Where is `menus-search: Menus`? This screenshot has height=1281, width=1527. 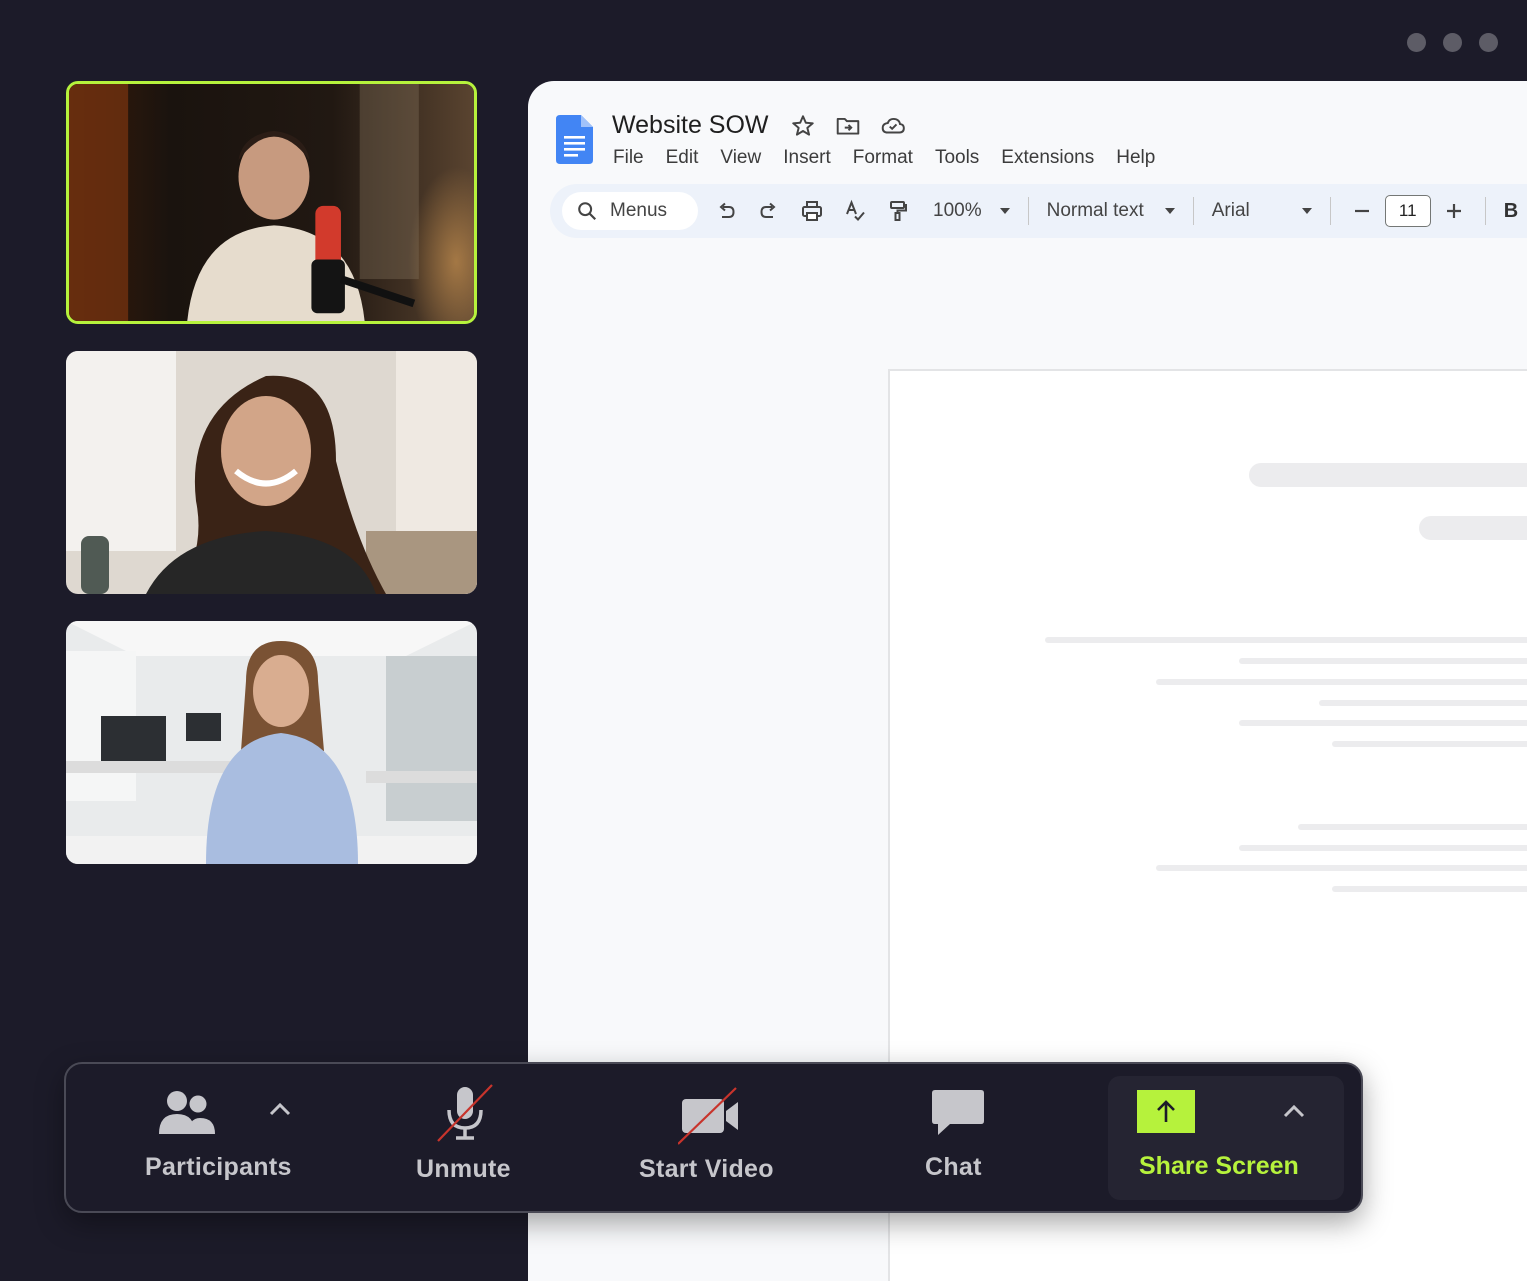
menus-search: Menus is located at coordinates (630, 211).